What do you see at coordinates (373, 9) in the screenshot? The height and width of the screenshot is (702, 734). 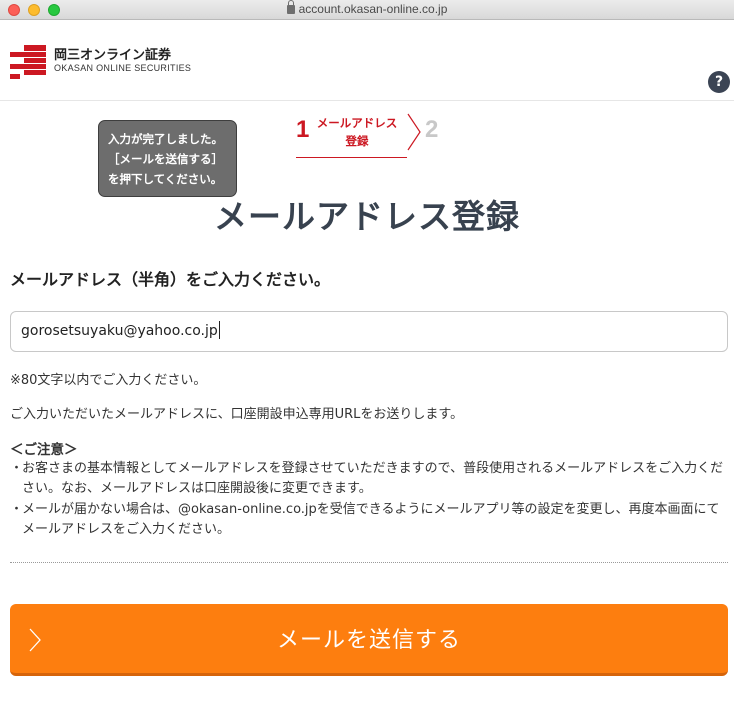 I see `address-url: account.okasan-online.co.jp` at bounding box center [373, 9].